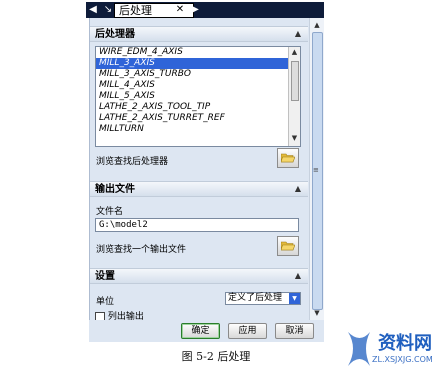 This screenshot has width=432, height=376. Describe the element at coordinates (141, 250) in the screenshot. I see `browse-output-label: 浏览查找一个输出文件` at that location.